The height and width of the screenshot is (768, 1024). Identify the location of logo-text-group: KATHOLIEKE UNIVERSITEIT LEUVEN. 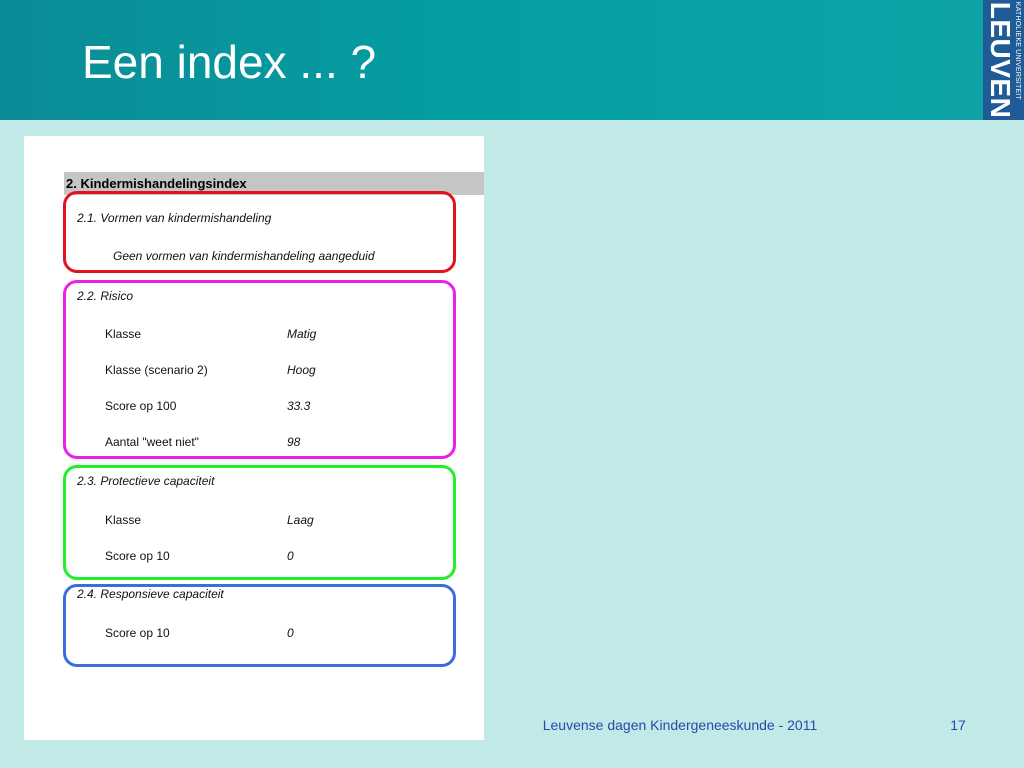
(1002, 60).